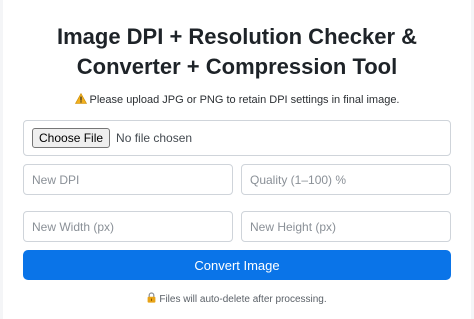 This screenshot has width=474, height=319. Describe the element at coordinates (151, 297) in the screenshot. I see `lock-icon` at that location.